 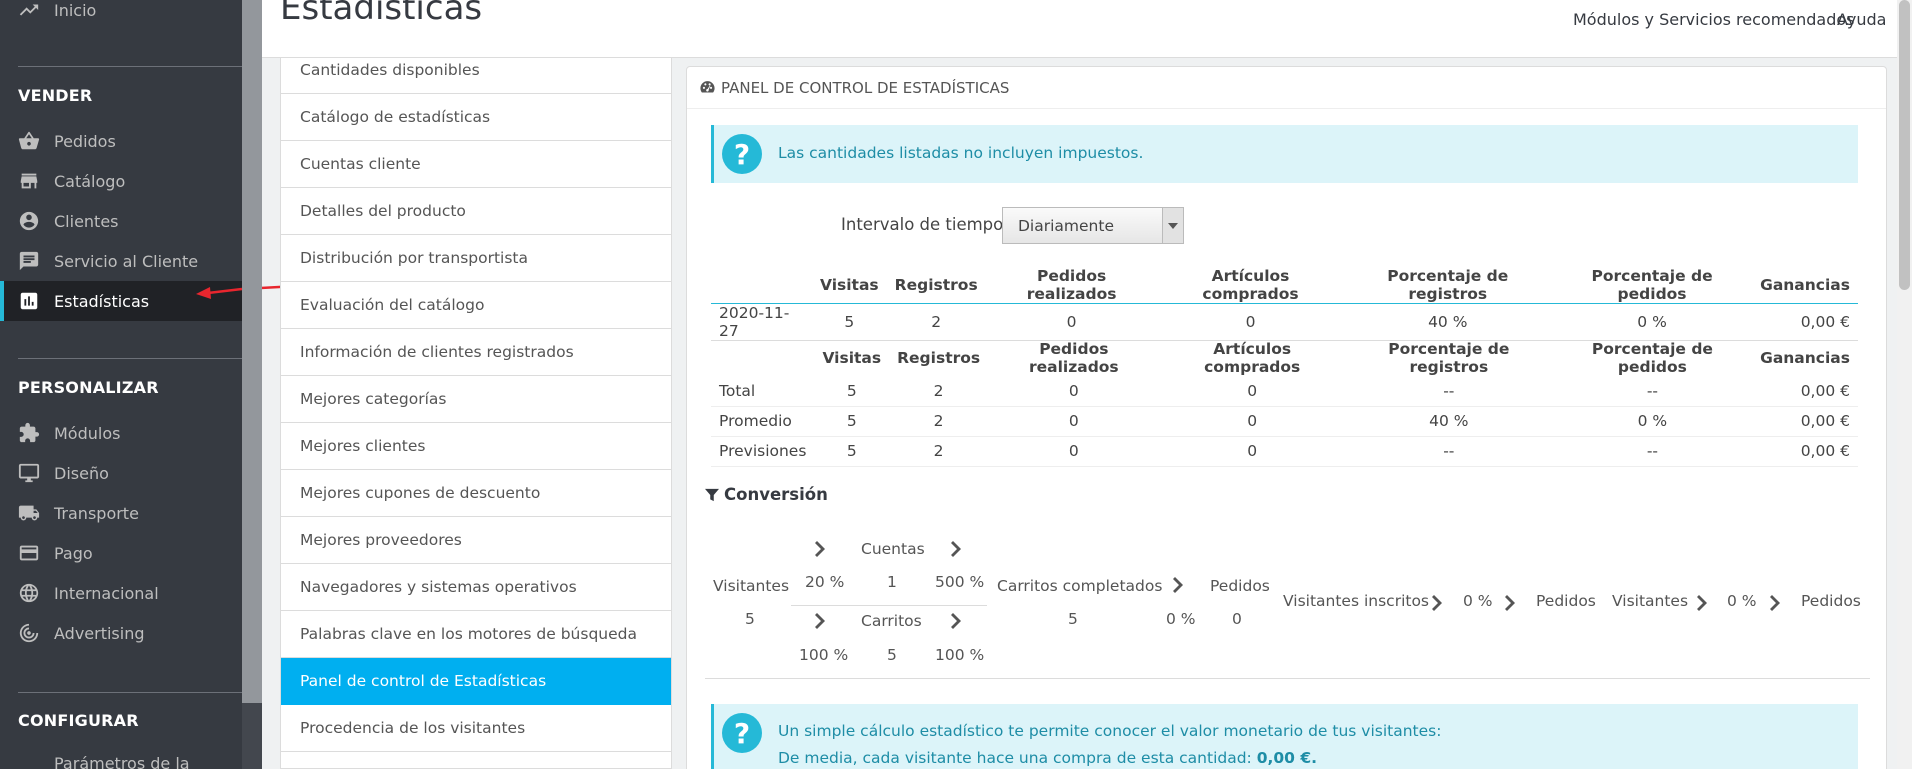 I want to click on bar-chart-icon, so click(x=29, y=301).